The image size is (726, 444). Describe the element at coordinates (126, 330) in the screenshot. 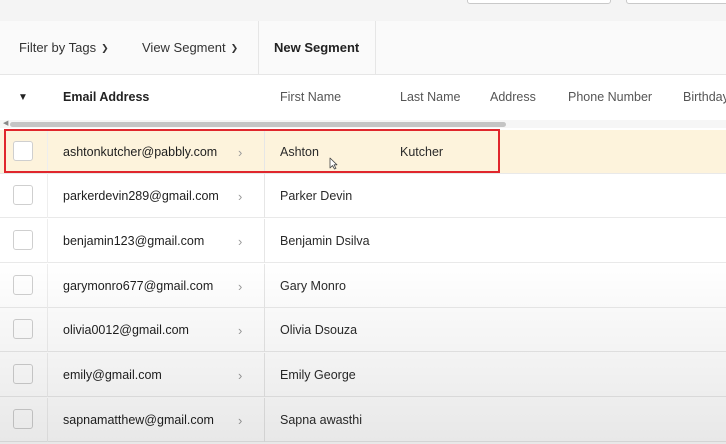

I see `email-cell: olivia0012@gmail.com` at that location.